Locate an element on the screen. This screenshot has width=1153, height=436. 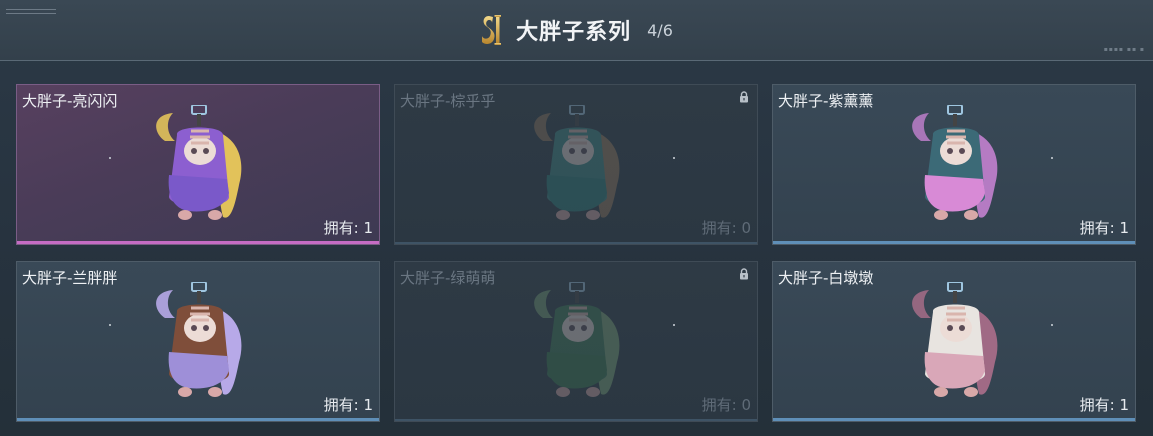
collection-card: 大胖子-兰胖胖 拥有: 1 is located at coordinates (198, 341).